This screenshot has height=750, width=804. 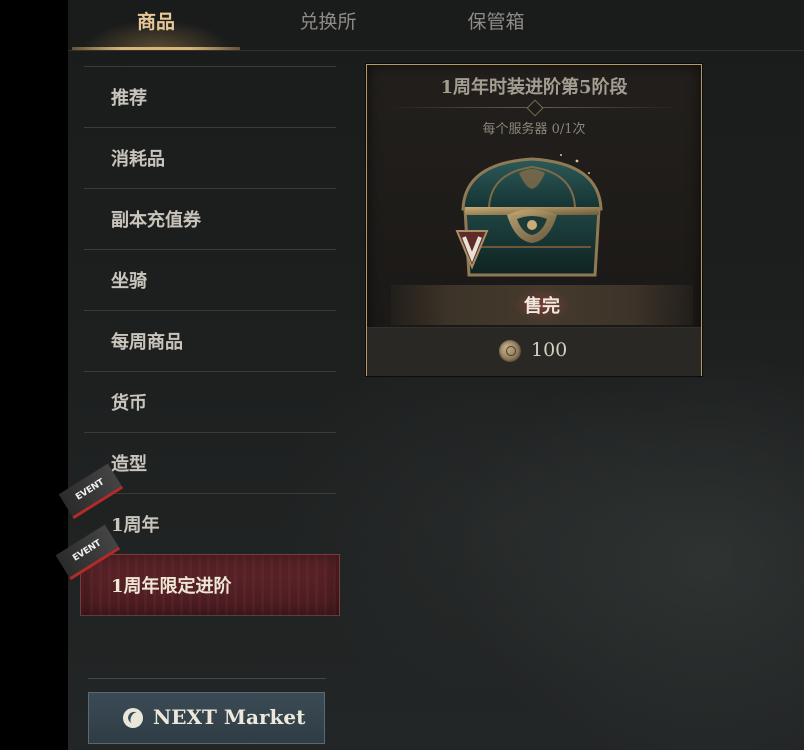 I want to click on treasure-chest-icon, so click(x=529, y=215).